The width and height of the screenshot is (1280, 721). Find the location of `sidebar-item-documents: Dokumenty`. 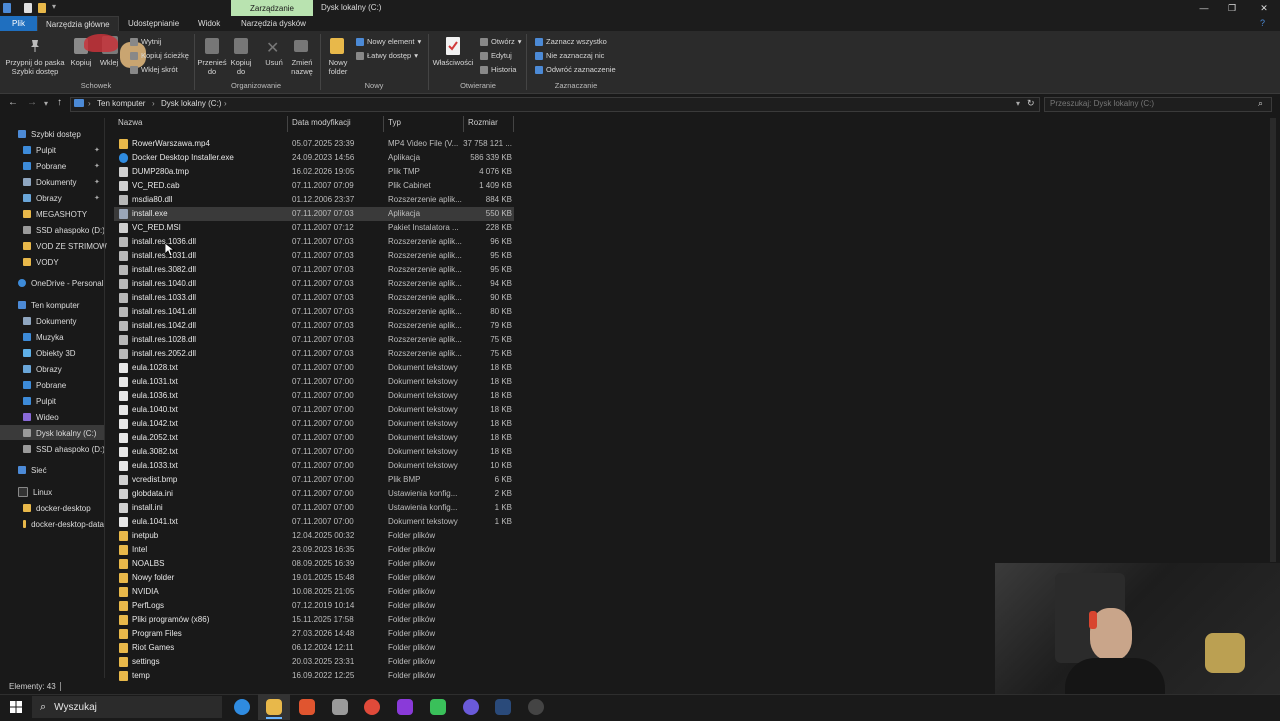

sidebar-item-documents: Dokumenty is located at coordinates (49, 182).